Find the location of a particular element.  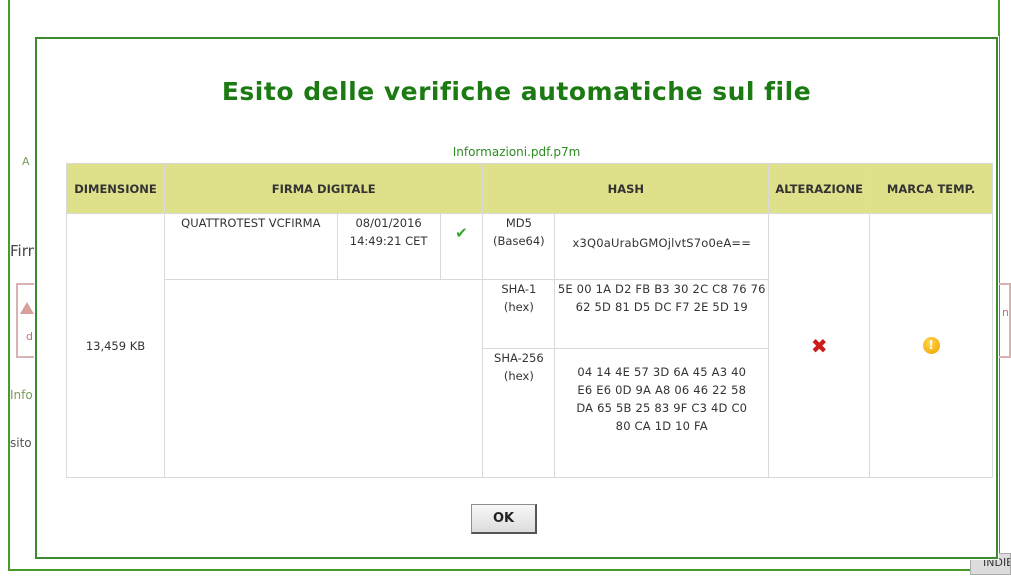

hash-algorithm-sha1: SHA-1 (hex) is located at coordinates (519, 314).